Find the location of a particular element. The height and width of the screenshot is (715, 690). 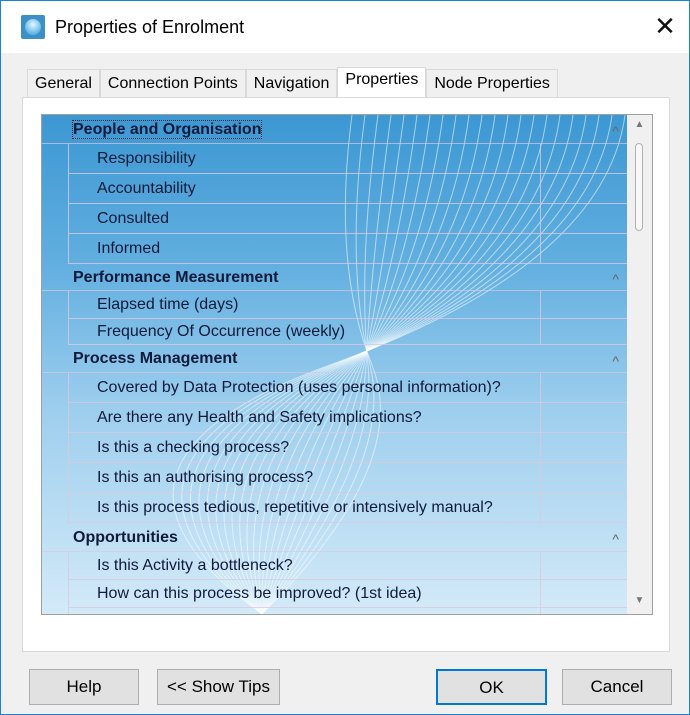

property-label: Responsibility is located at coordinates (146, 158).